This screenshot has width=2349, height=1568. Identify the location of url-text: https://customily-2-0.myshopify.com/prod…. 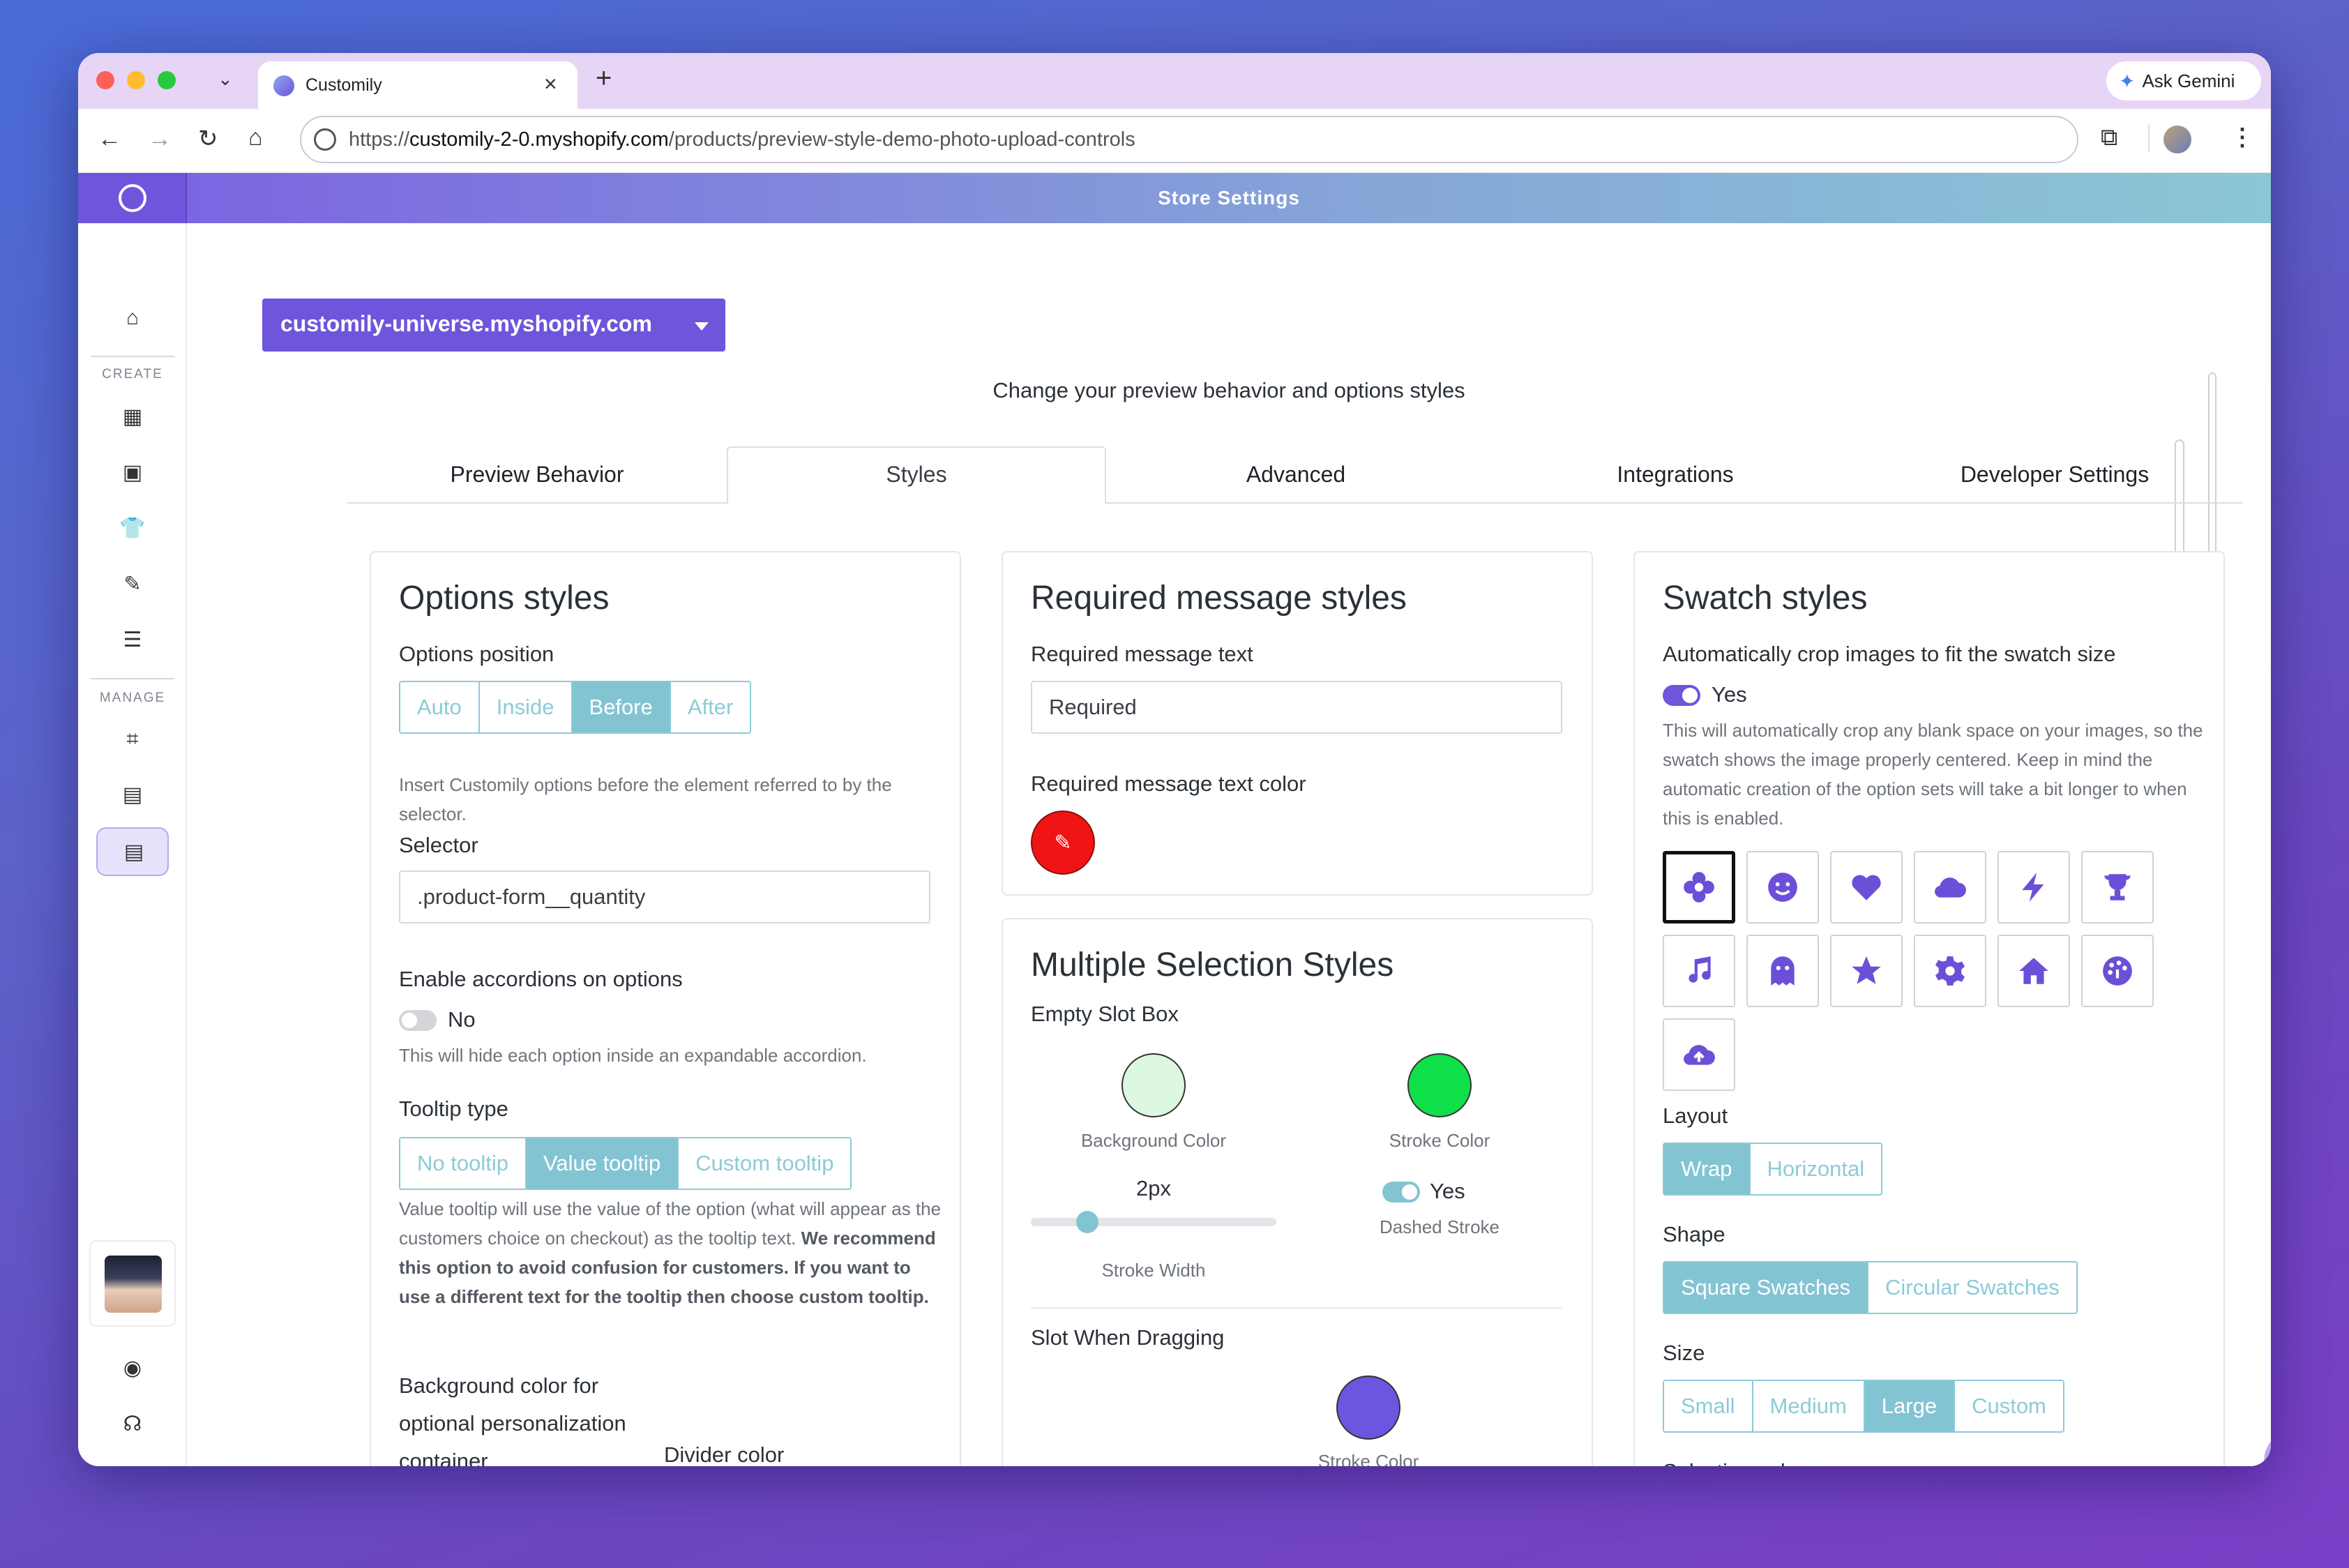
(742, 139).